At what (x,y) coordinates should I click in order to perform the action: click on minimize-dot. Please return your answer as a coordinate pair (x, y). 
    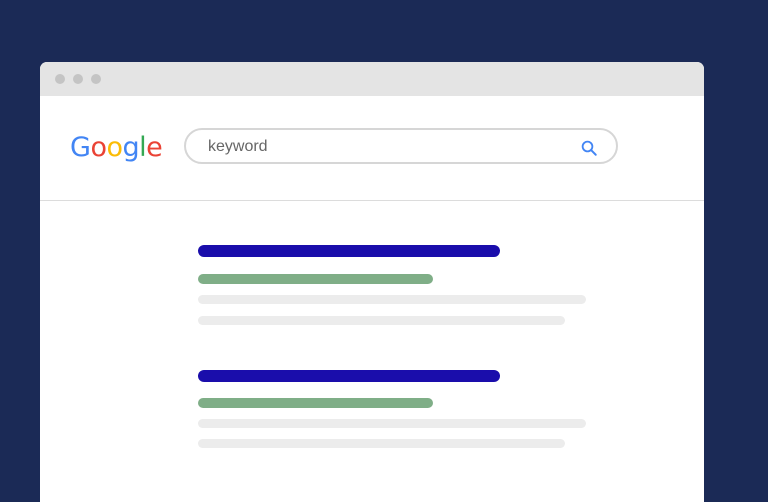
    Looking at the image, I should click on (78, 79).